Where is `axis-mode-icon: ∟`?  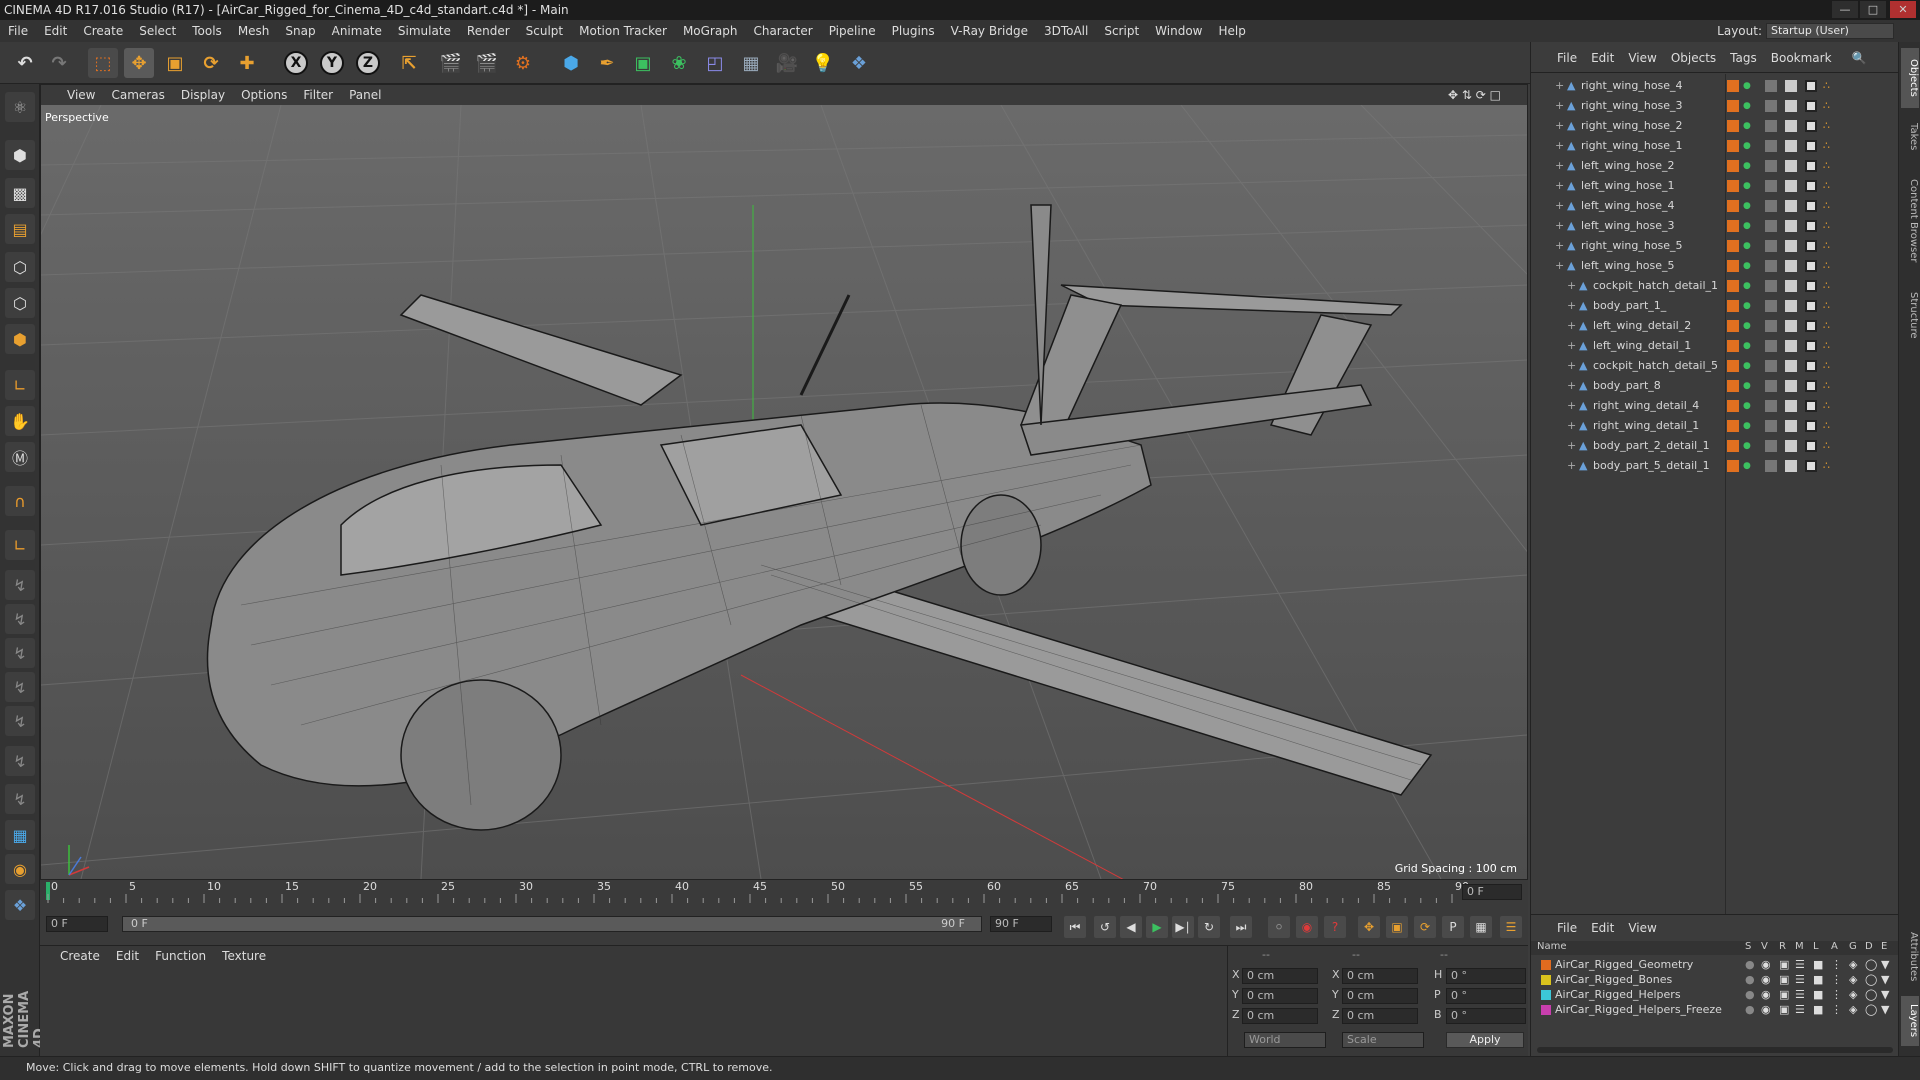 axis-mode-icon: ∟ is located at coordinates (20, 385).